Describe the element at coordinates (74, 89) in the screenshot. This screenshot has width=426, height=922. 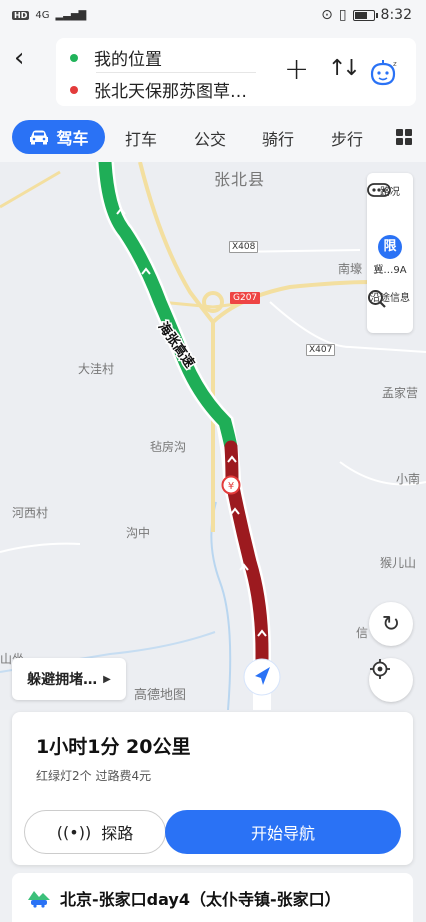
I see `destination-dot-icon` at that location.